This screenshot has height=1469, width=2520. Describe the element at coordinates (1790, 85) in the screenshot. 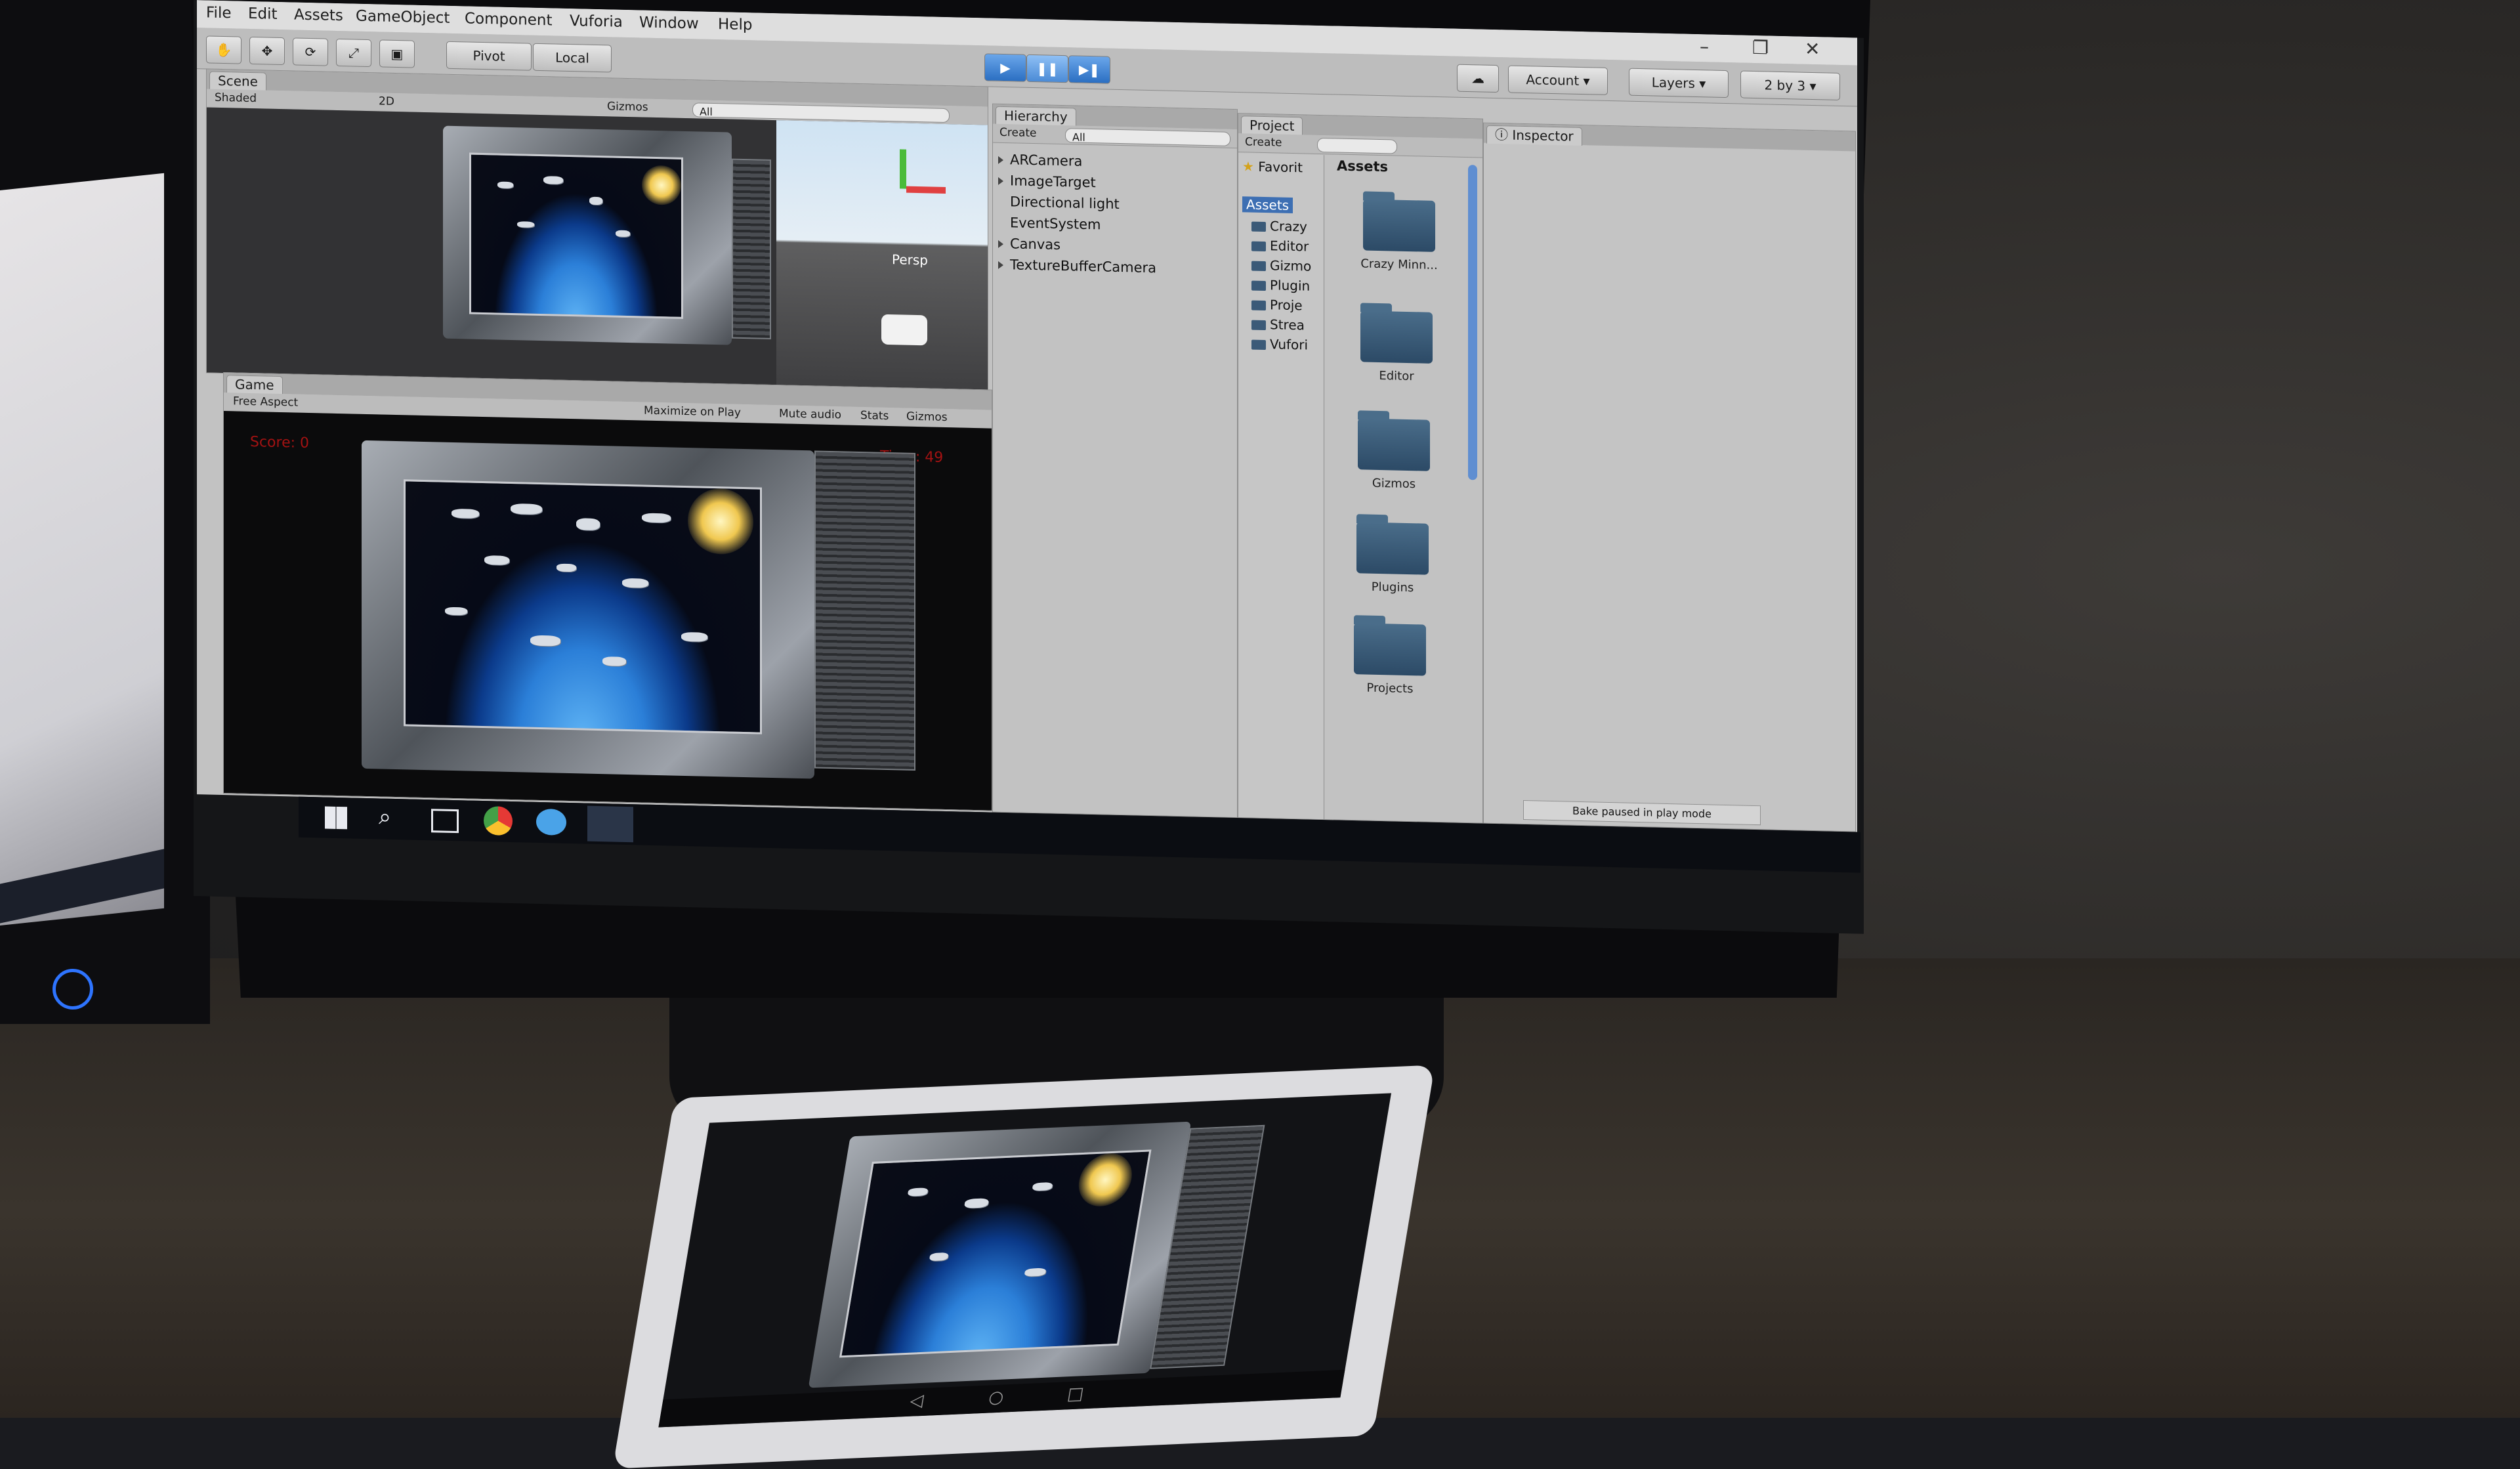

I see `layout-dropdown: 2 by 3 ▾` at that location.